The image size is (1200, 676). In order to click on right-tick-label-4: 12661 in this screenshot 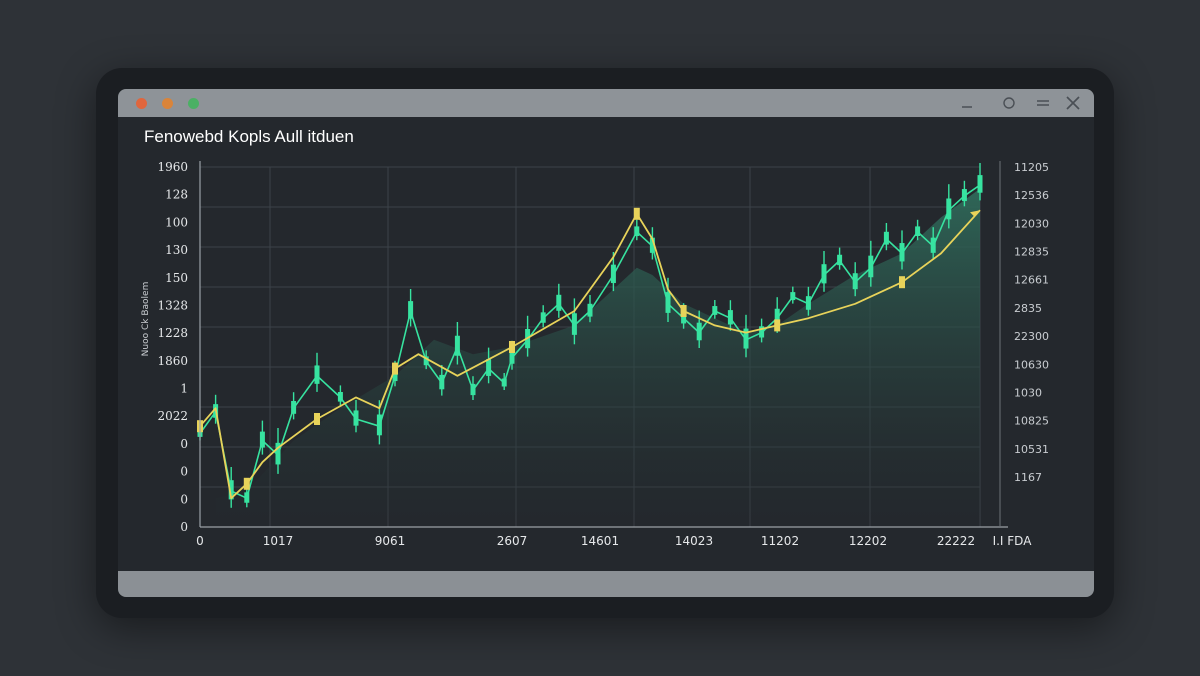, I will do `click(1031, 280)`.